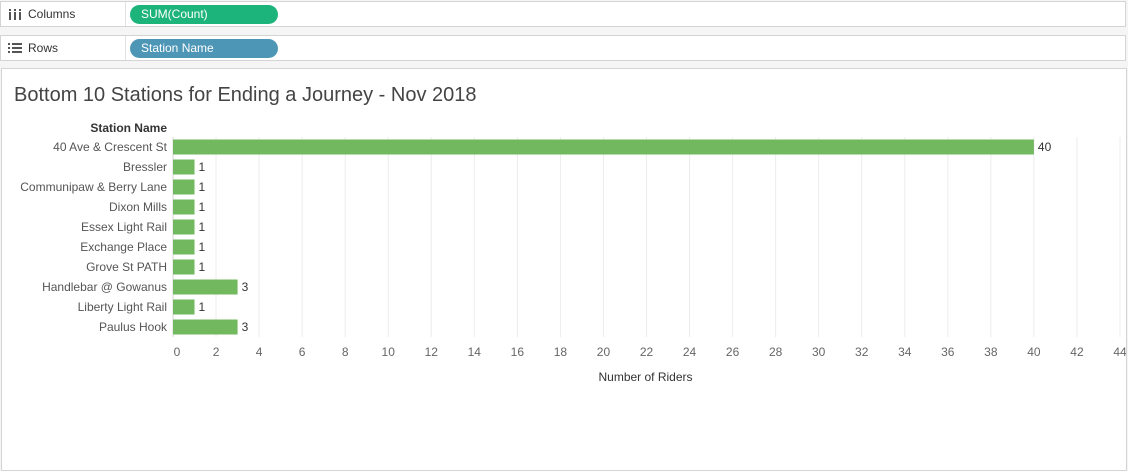 This screenshot has width=1128, height=471. Describe the element at coordinates (905, 352) in the screenshot. I see `x-tick-label: 34` at that location.